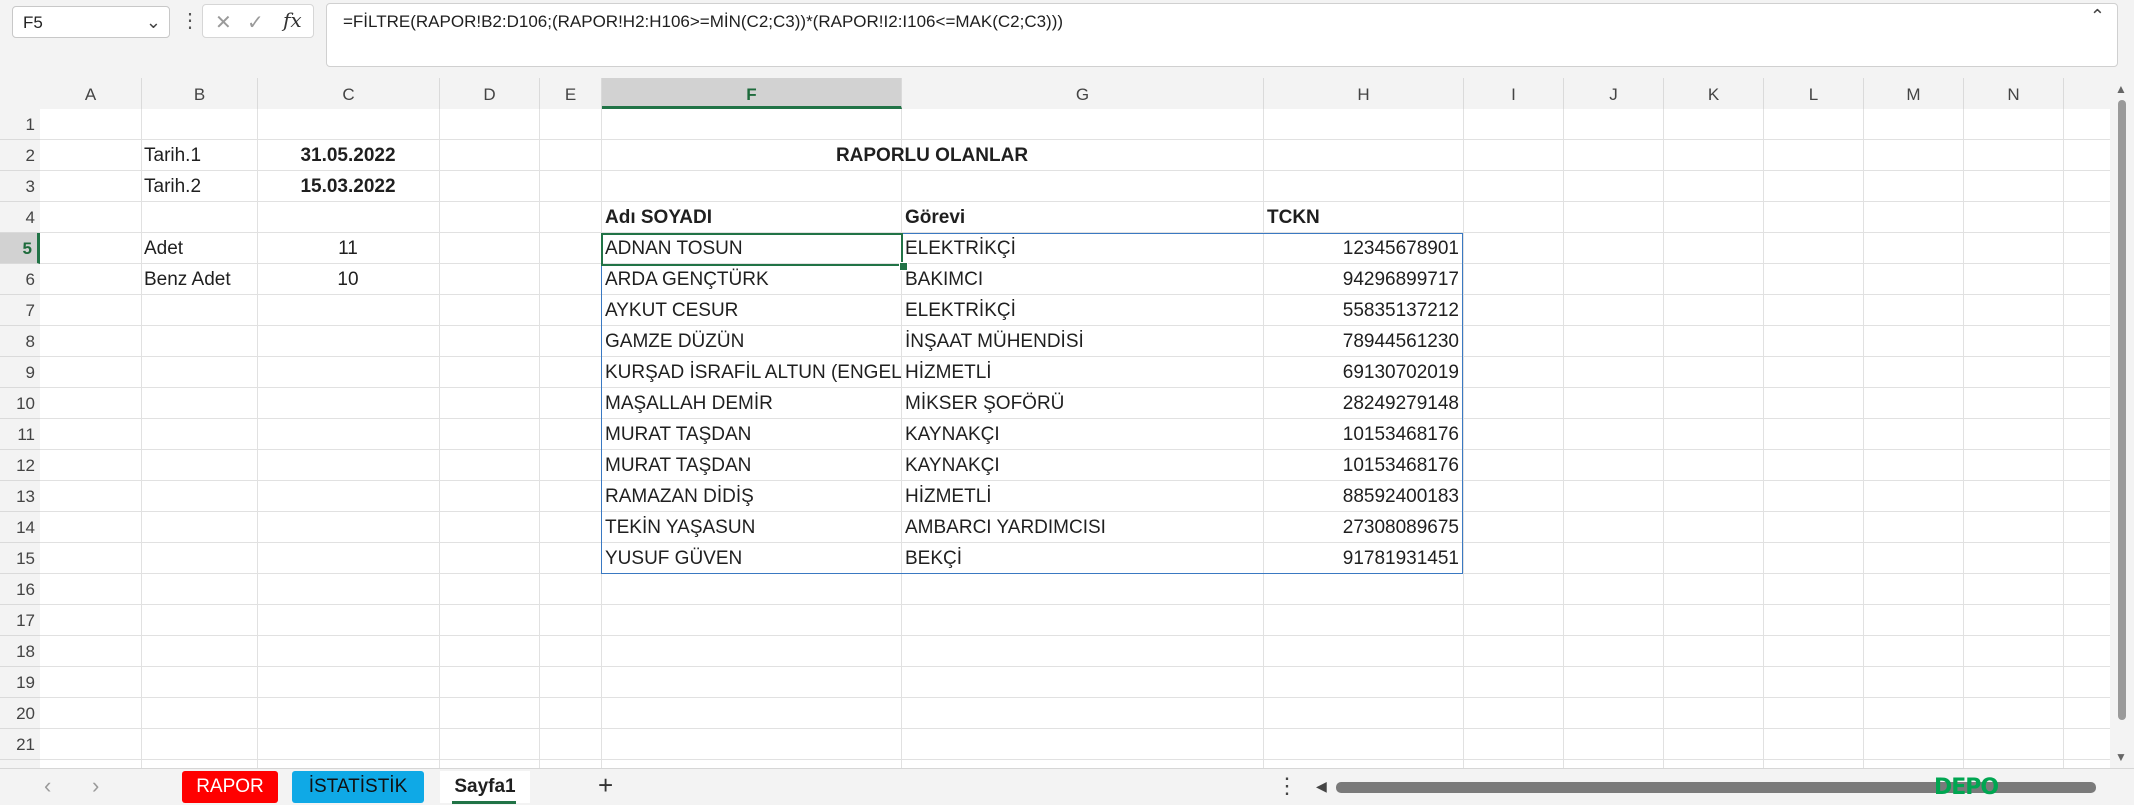 This screenshot has height=805, width=2134. What do you see at coordinates (752, 93) in the screenshot?
I see `column-header-f: F` at bounding box center [752, 93].